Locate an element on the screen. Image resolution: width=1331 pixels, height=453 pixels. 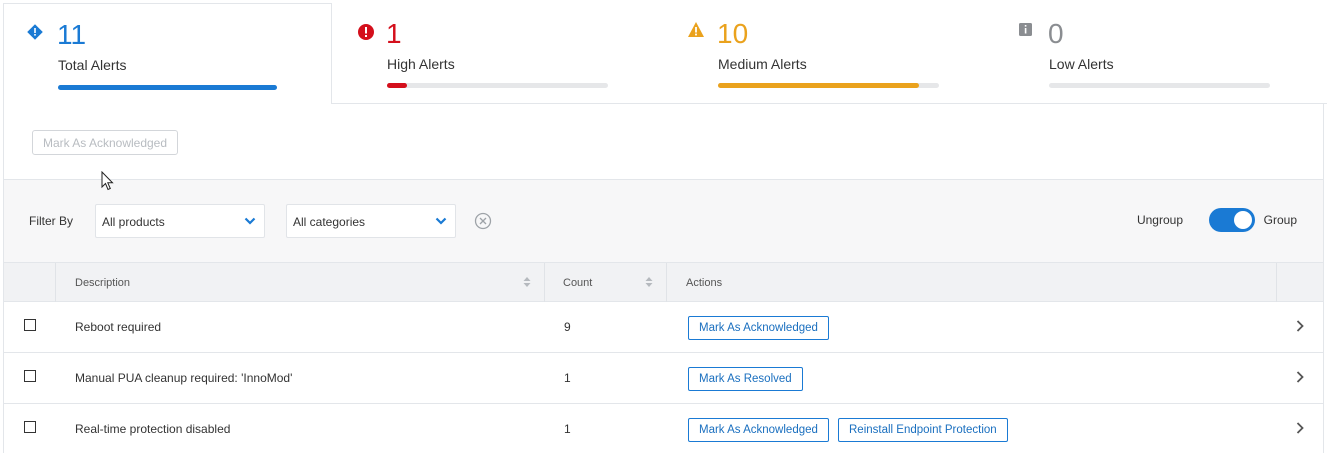
tab-label: Low Alerts is located at coordinates (1081, 64).